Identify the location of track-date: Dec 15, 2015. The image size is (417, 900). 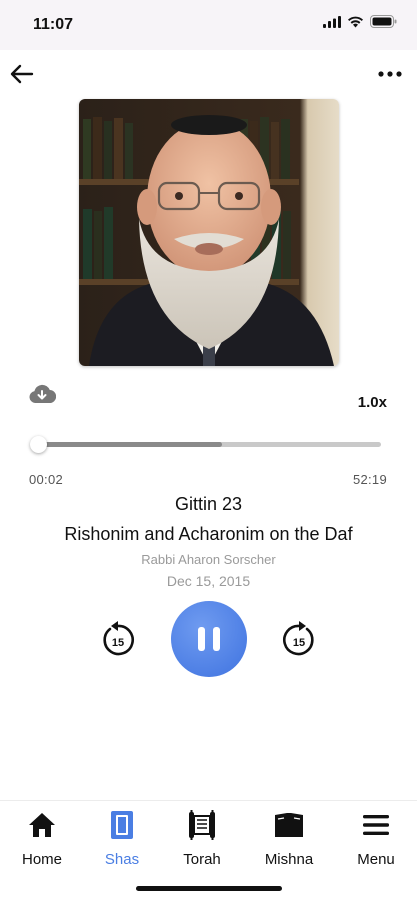
(208, 581).